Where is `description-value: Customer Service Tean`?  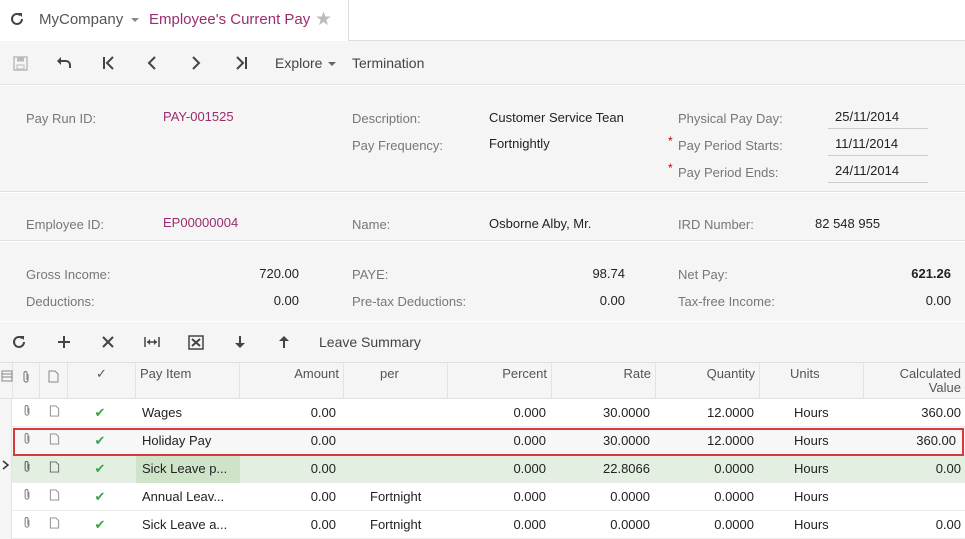
description-value: Customer Service Tean is located at coordinates (556, 117).